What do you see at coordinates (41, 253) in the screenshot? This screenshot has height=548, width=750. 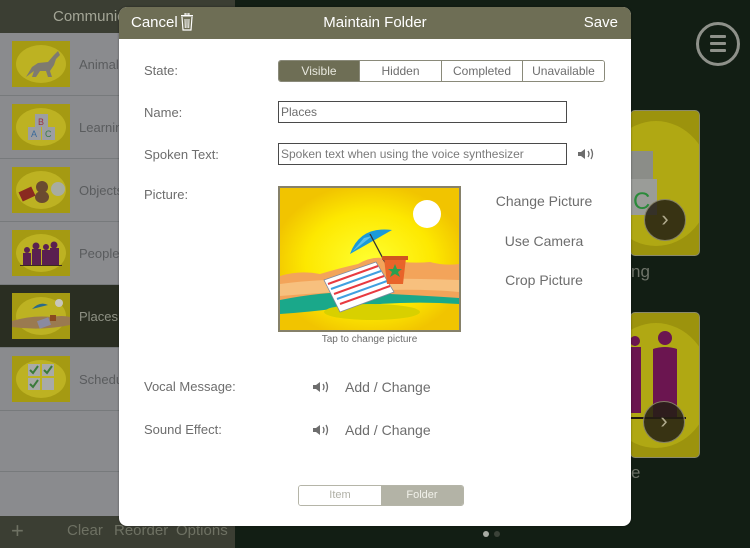 I see `people-icon` at bounding box center [41, 253].